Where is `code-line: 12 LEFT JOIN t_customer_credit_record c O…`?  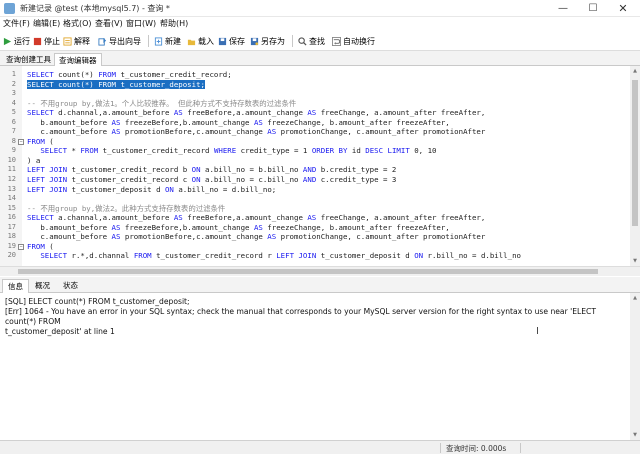 code-line: 12 LEFT JOIN t_customer_credit_record c O… is located at coordinates (315, 180).